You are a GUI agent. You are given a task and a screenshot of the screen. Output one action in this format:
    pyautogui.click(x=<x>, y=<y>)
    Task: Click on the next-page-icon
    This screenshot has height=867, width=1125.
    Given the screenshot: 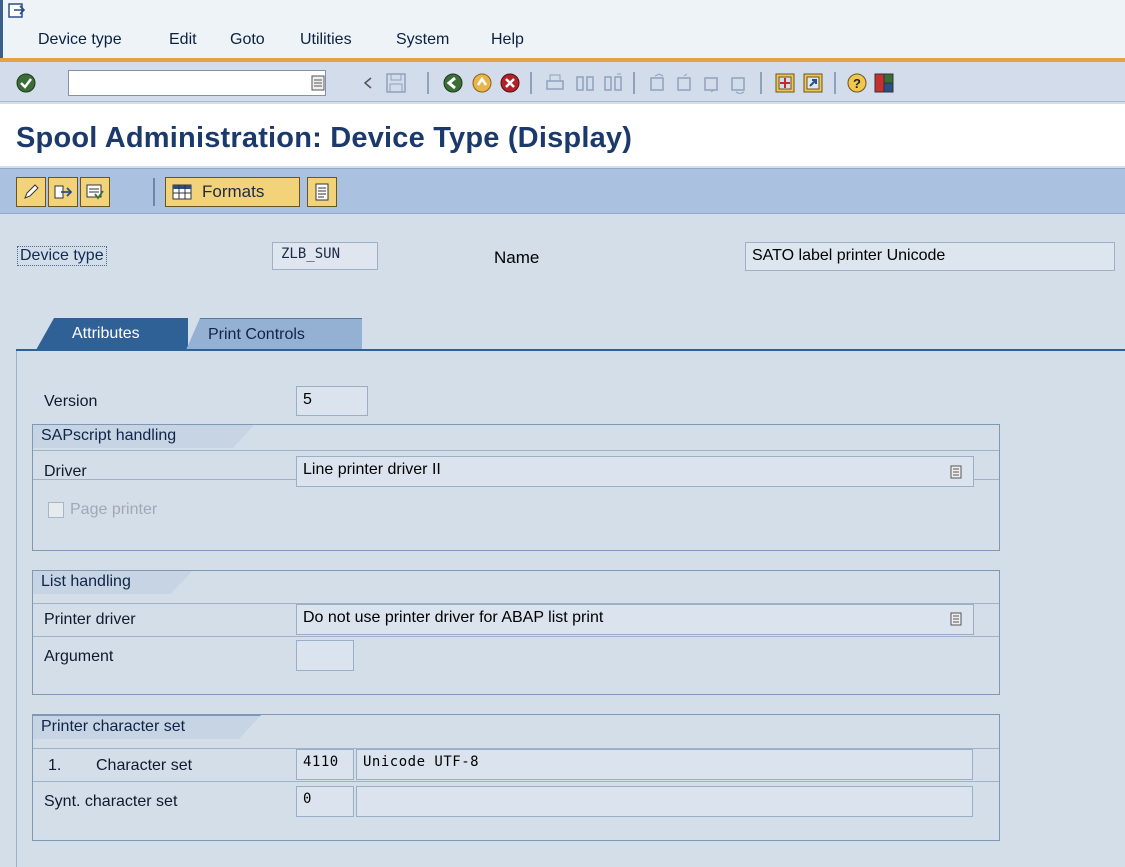 What is the action you would take?
    pyautogui.click(x=712, y=83)
    